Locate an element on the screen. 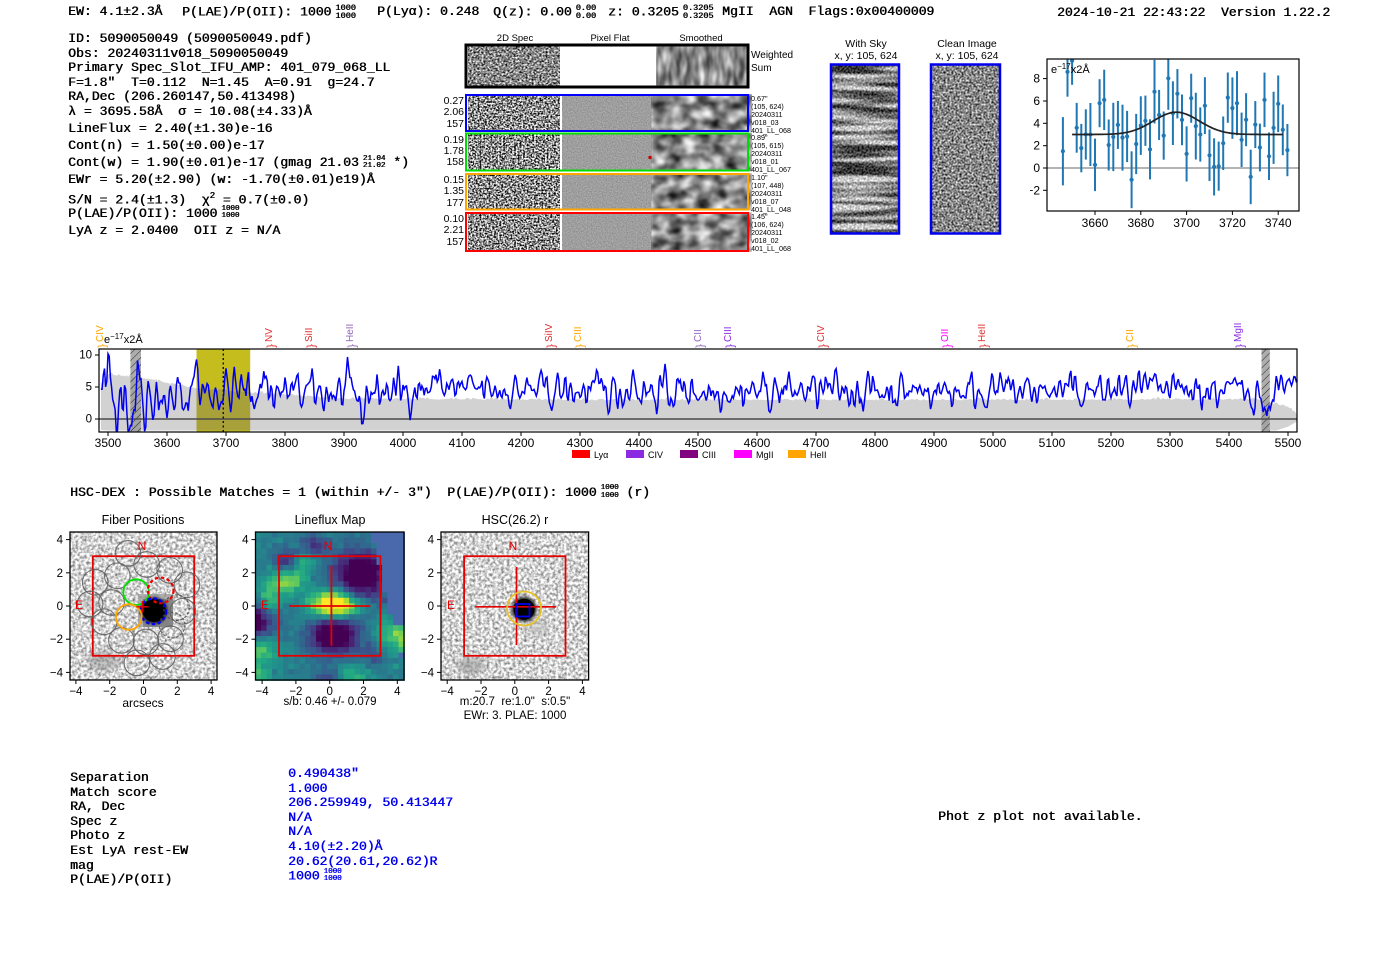 This screenshot has width=1400, height=953. svg-text: 4100 is located at coordinates (462, 443).